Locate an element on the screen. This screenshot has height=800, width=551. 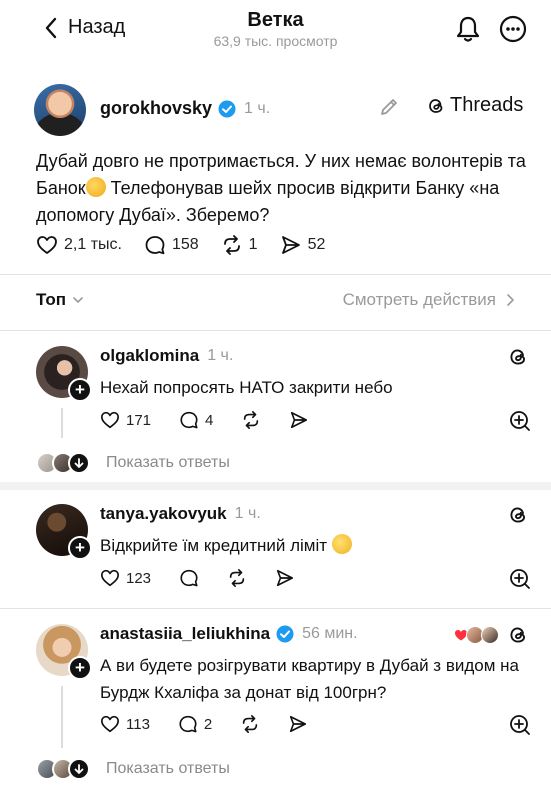
activity-label: Смотреть действия is located at coordinates (419, 299).